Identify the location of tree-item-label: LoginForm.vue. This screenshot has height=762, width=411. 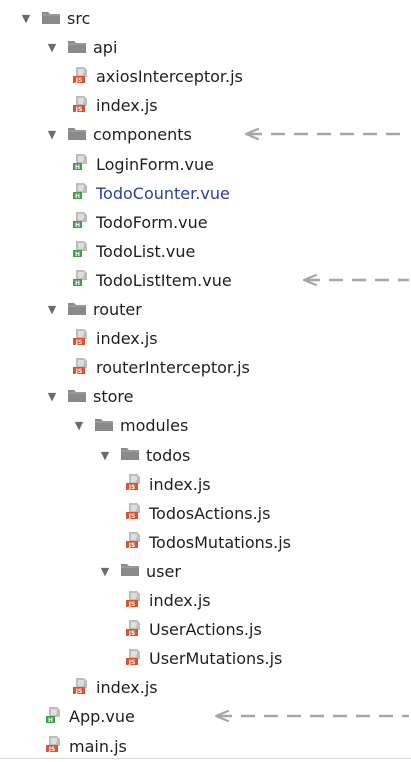
(155, 164).